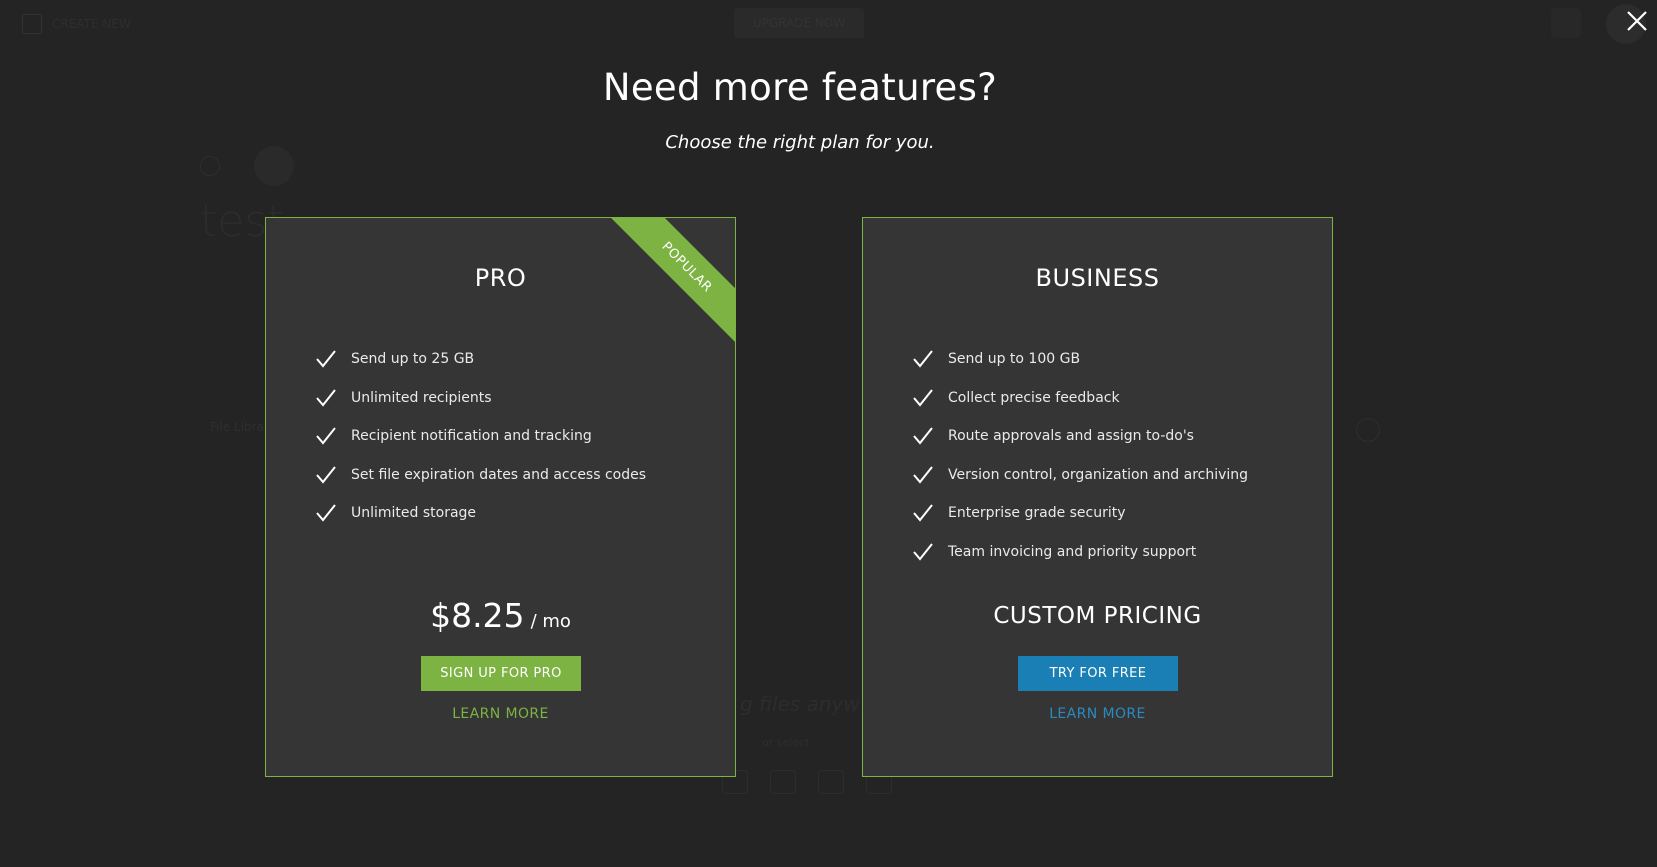  Describe the element at coordinates (421, 397) in the screenshot. I see `feature-label: Unlimited recipients` at that location.